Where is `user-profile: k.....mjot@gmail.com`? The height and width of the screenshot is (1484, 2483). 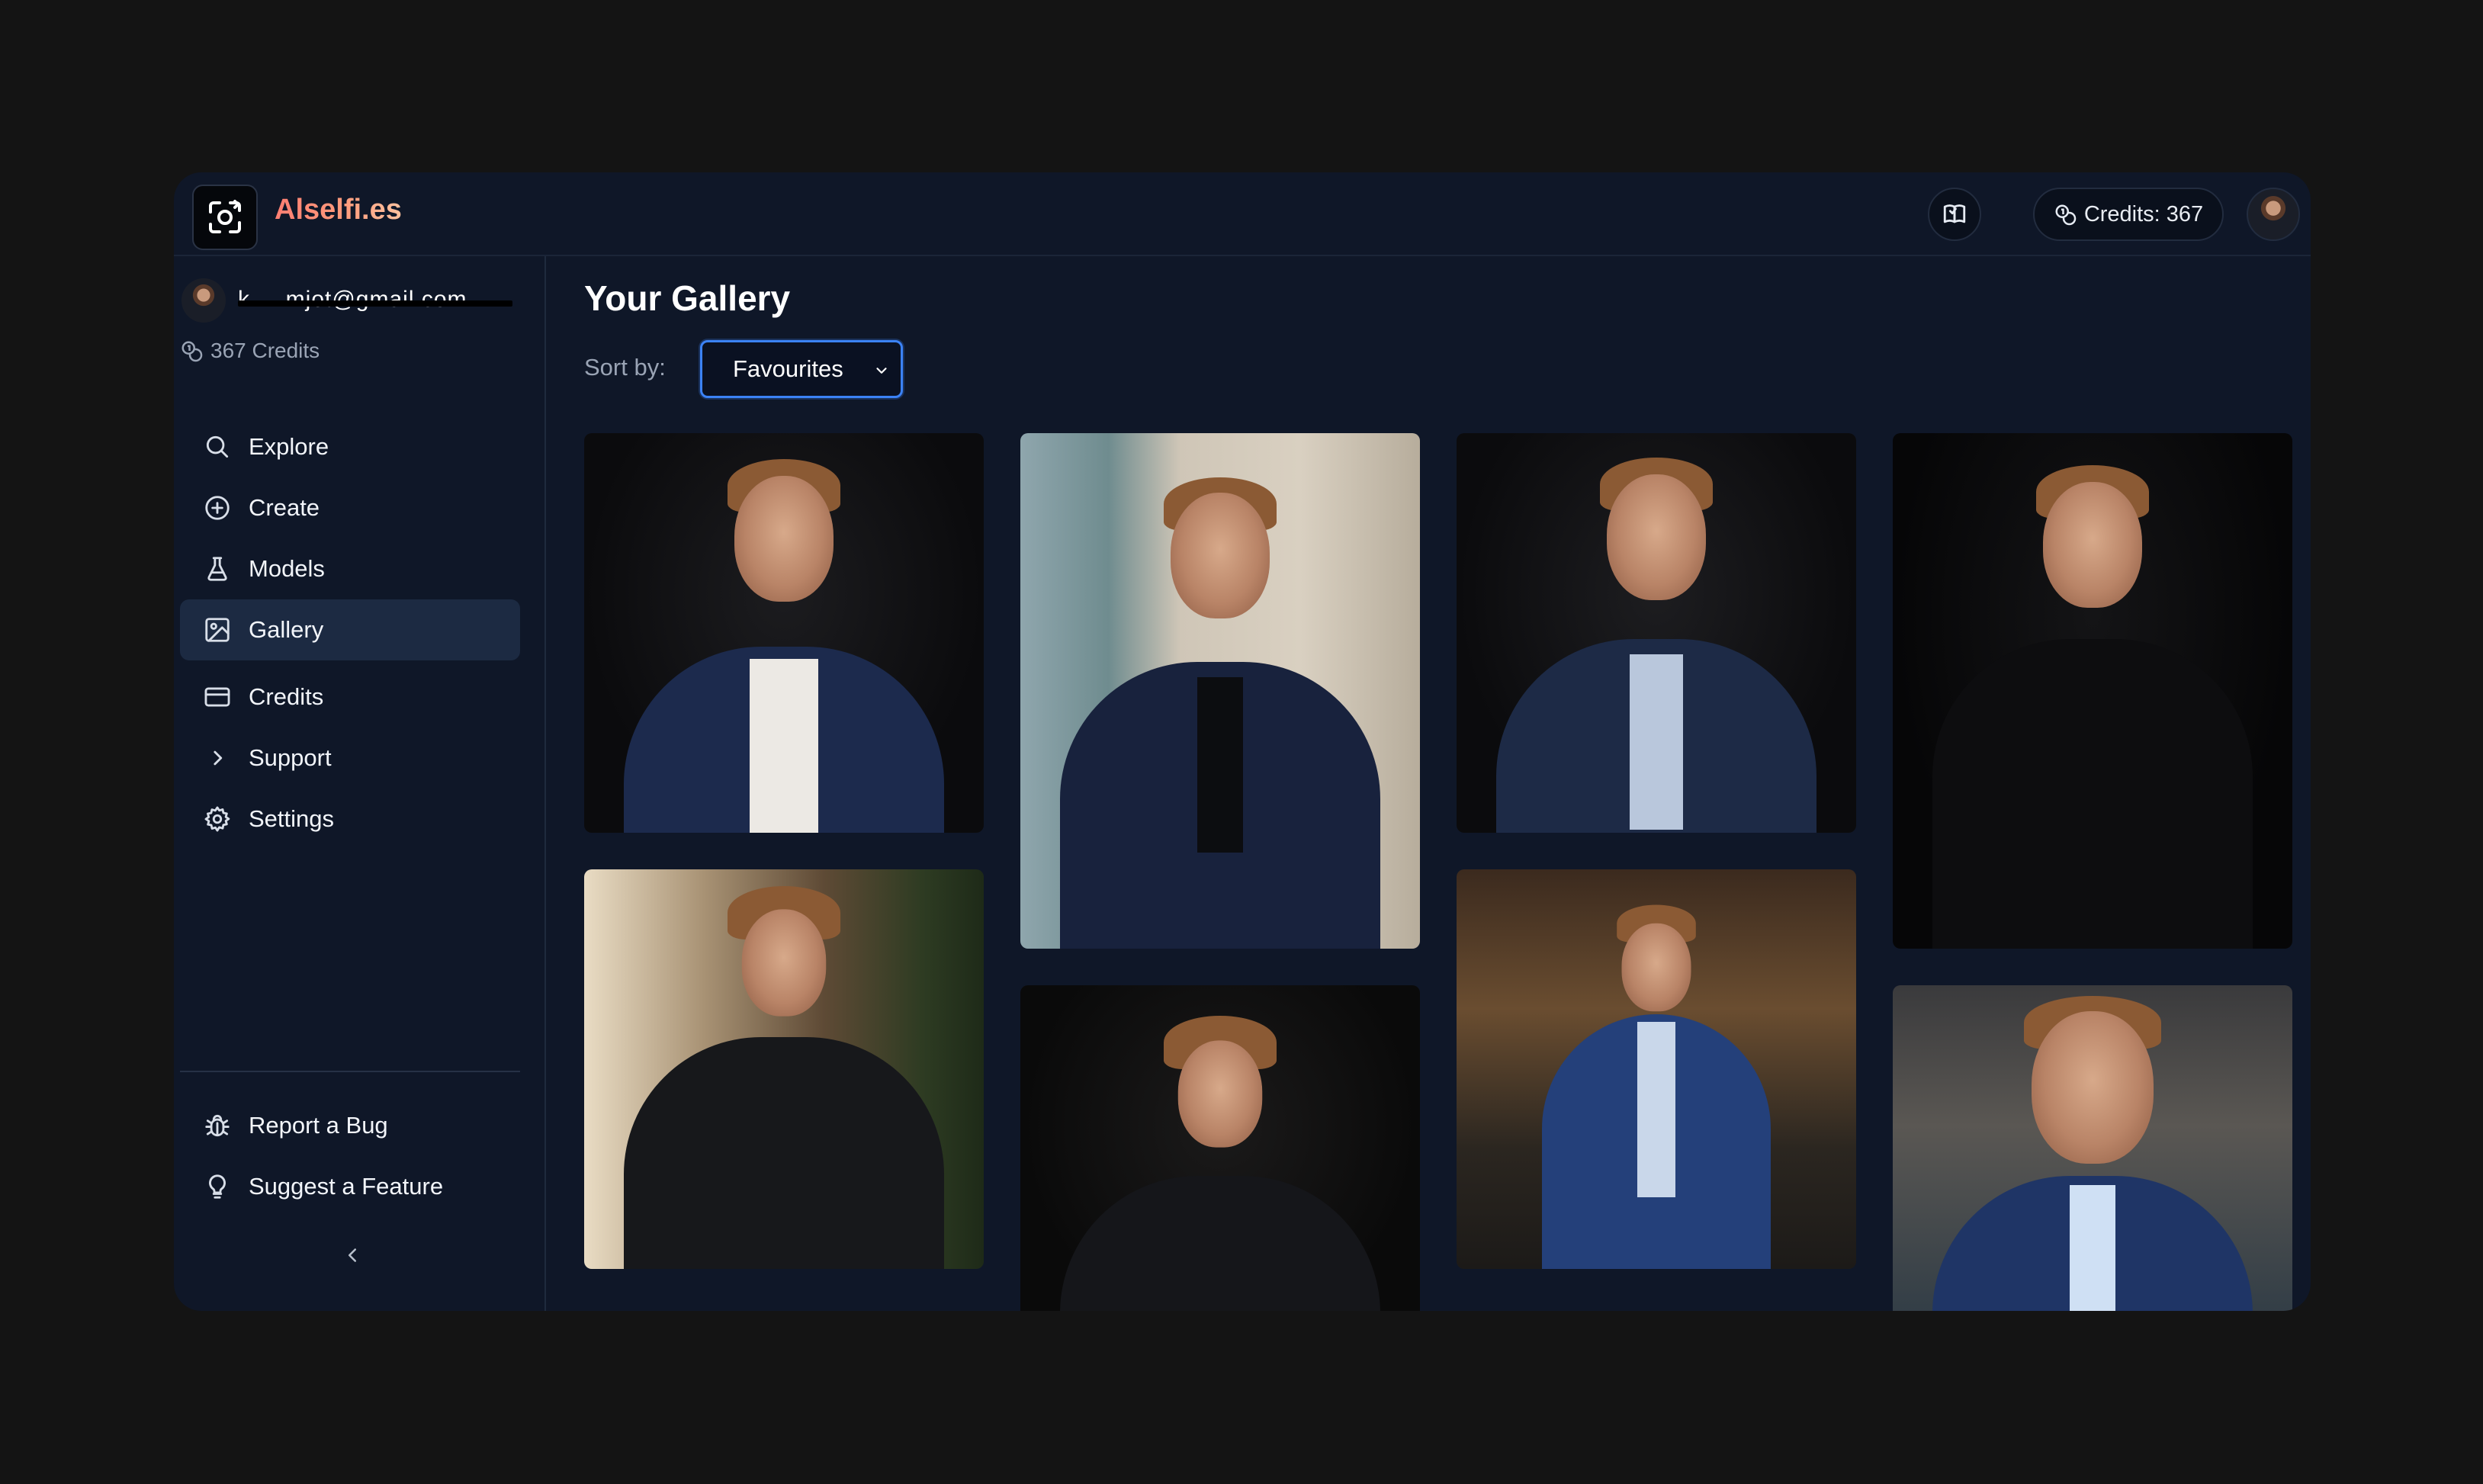
user-profile: k.....mjot@gmail.com is located at coordinates (346, 300).